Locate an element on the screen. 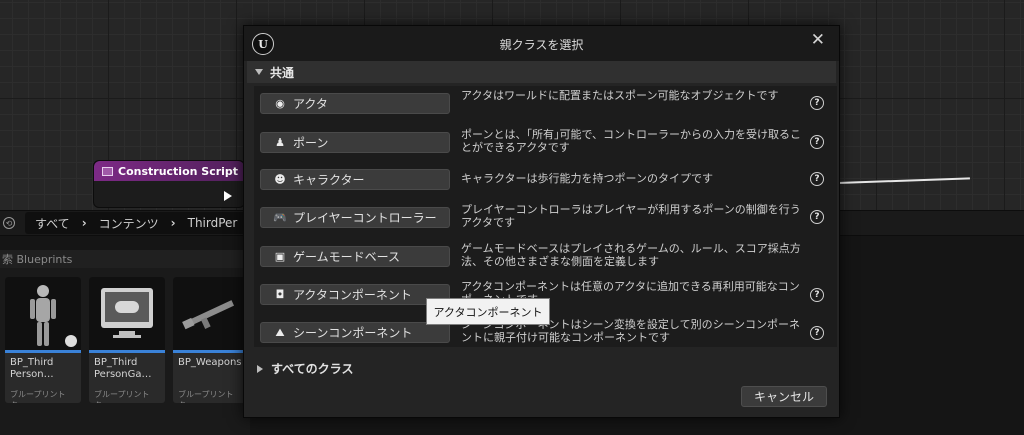 This screenshot has height=435, width=1024. common-section-header: 共通 is located at coordinates (541, 72).